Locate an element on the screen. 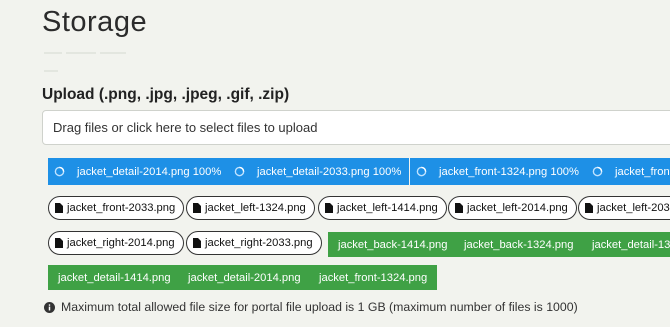 This screenshot has width=670, height=327. file-name: jacket_left-2033 is located at coordinates (633, 208).